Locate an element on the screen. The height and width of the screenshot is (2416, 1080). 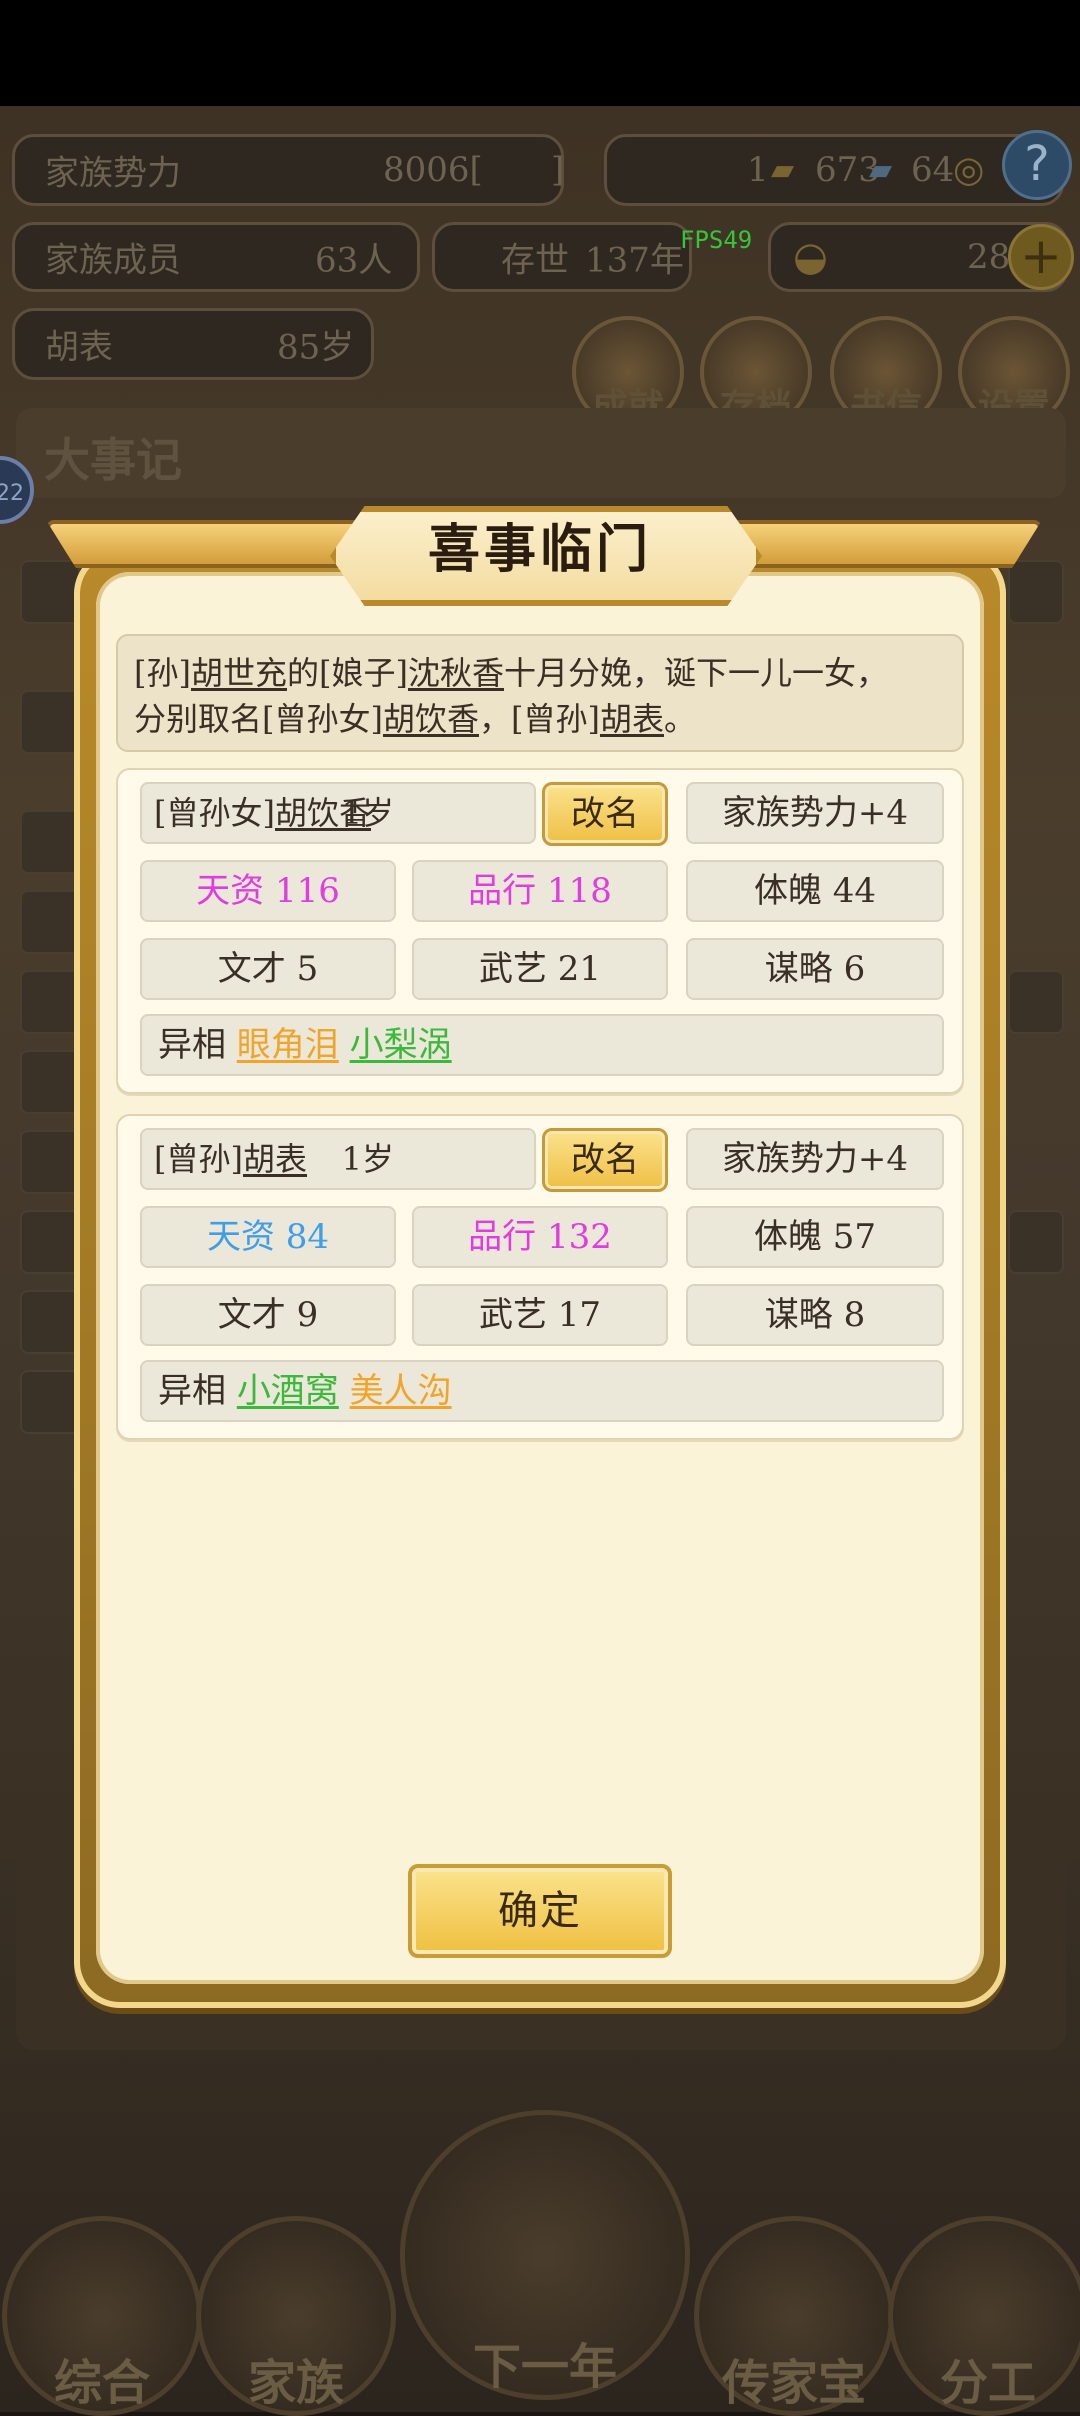
dialog-title: 喜事临门 is located at coordinates (539, 549).